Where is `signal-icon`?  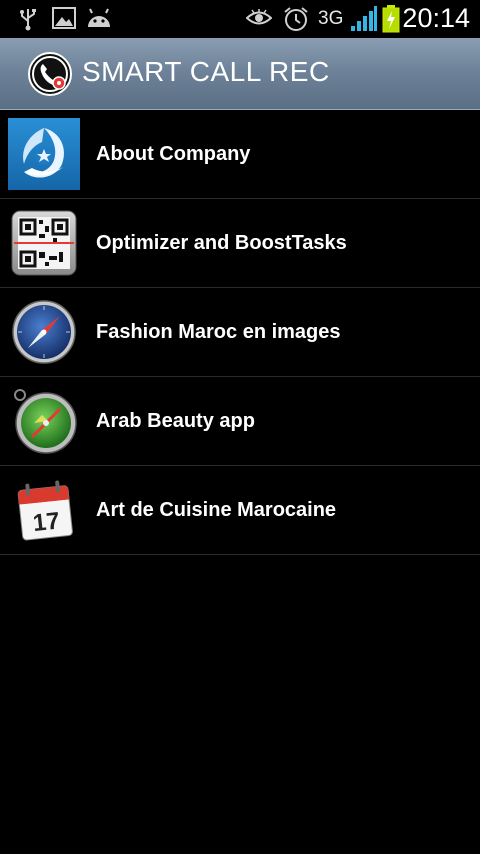
signal-icon is located at coordinates (364, 18).